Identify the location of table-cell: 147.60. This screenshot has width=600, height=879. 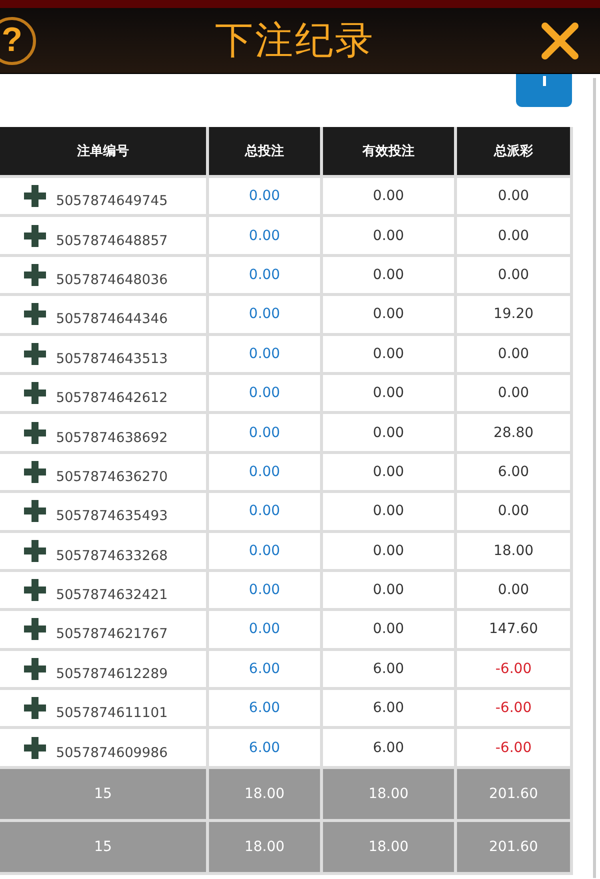
(513, 629).